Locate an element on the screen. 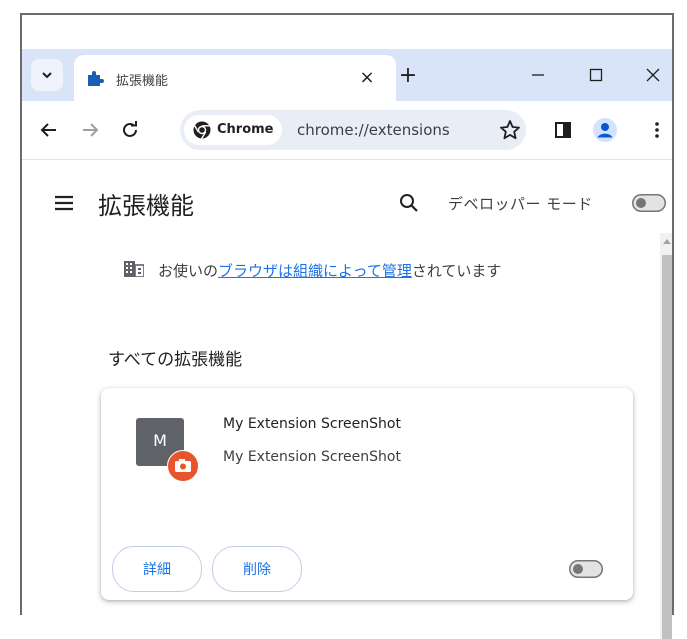  reload-button is located at coordinates (130, 130).